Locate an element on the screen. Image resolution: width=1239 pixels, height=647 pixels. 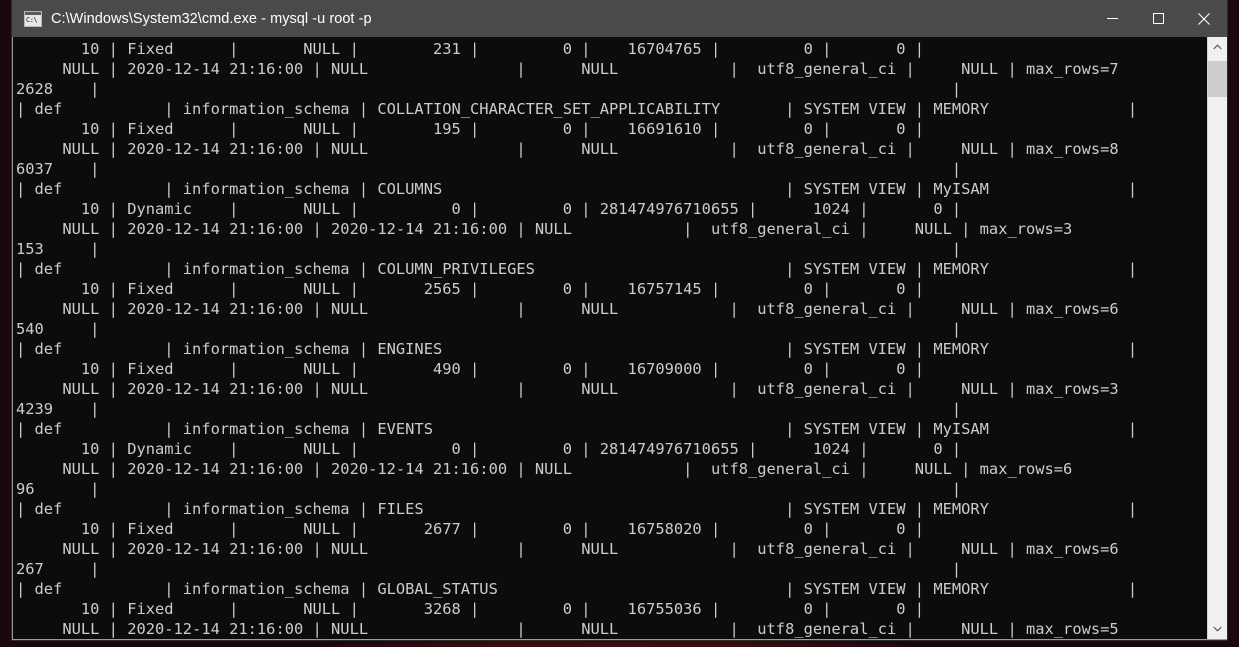
console-scrollbar is located at coordinates (1217, 338).